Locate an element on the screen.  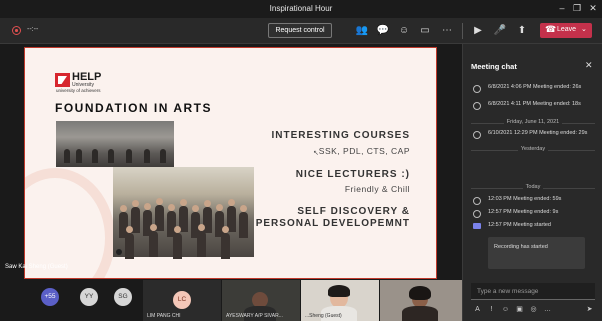
people-icon: 👥 is located at coordinates (362, 31).